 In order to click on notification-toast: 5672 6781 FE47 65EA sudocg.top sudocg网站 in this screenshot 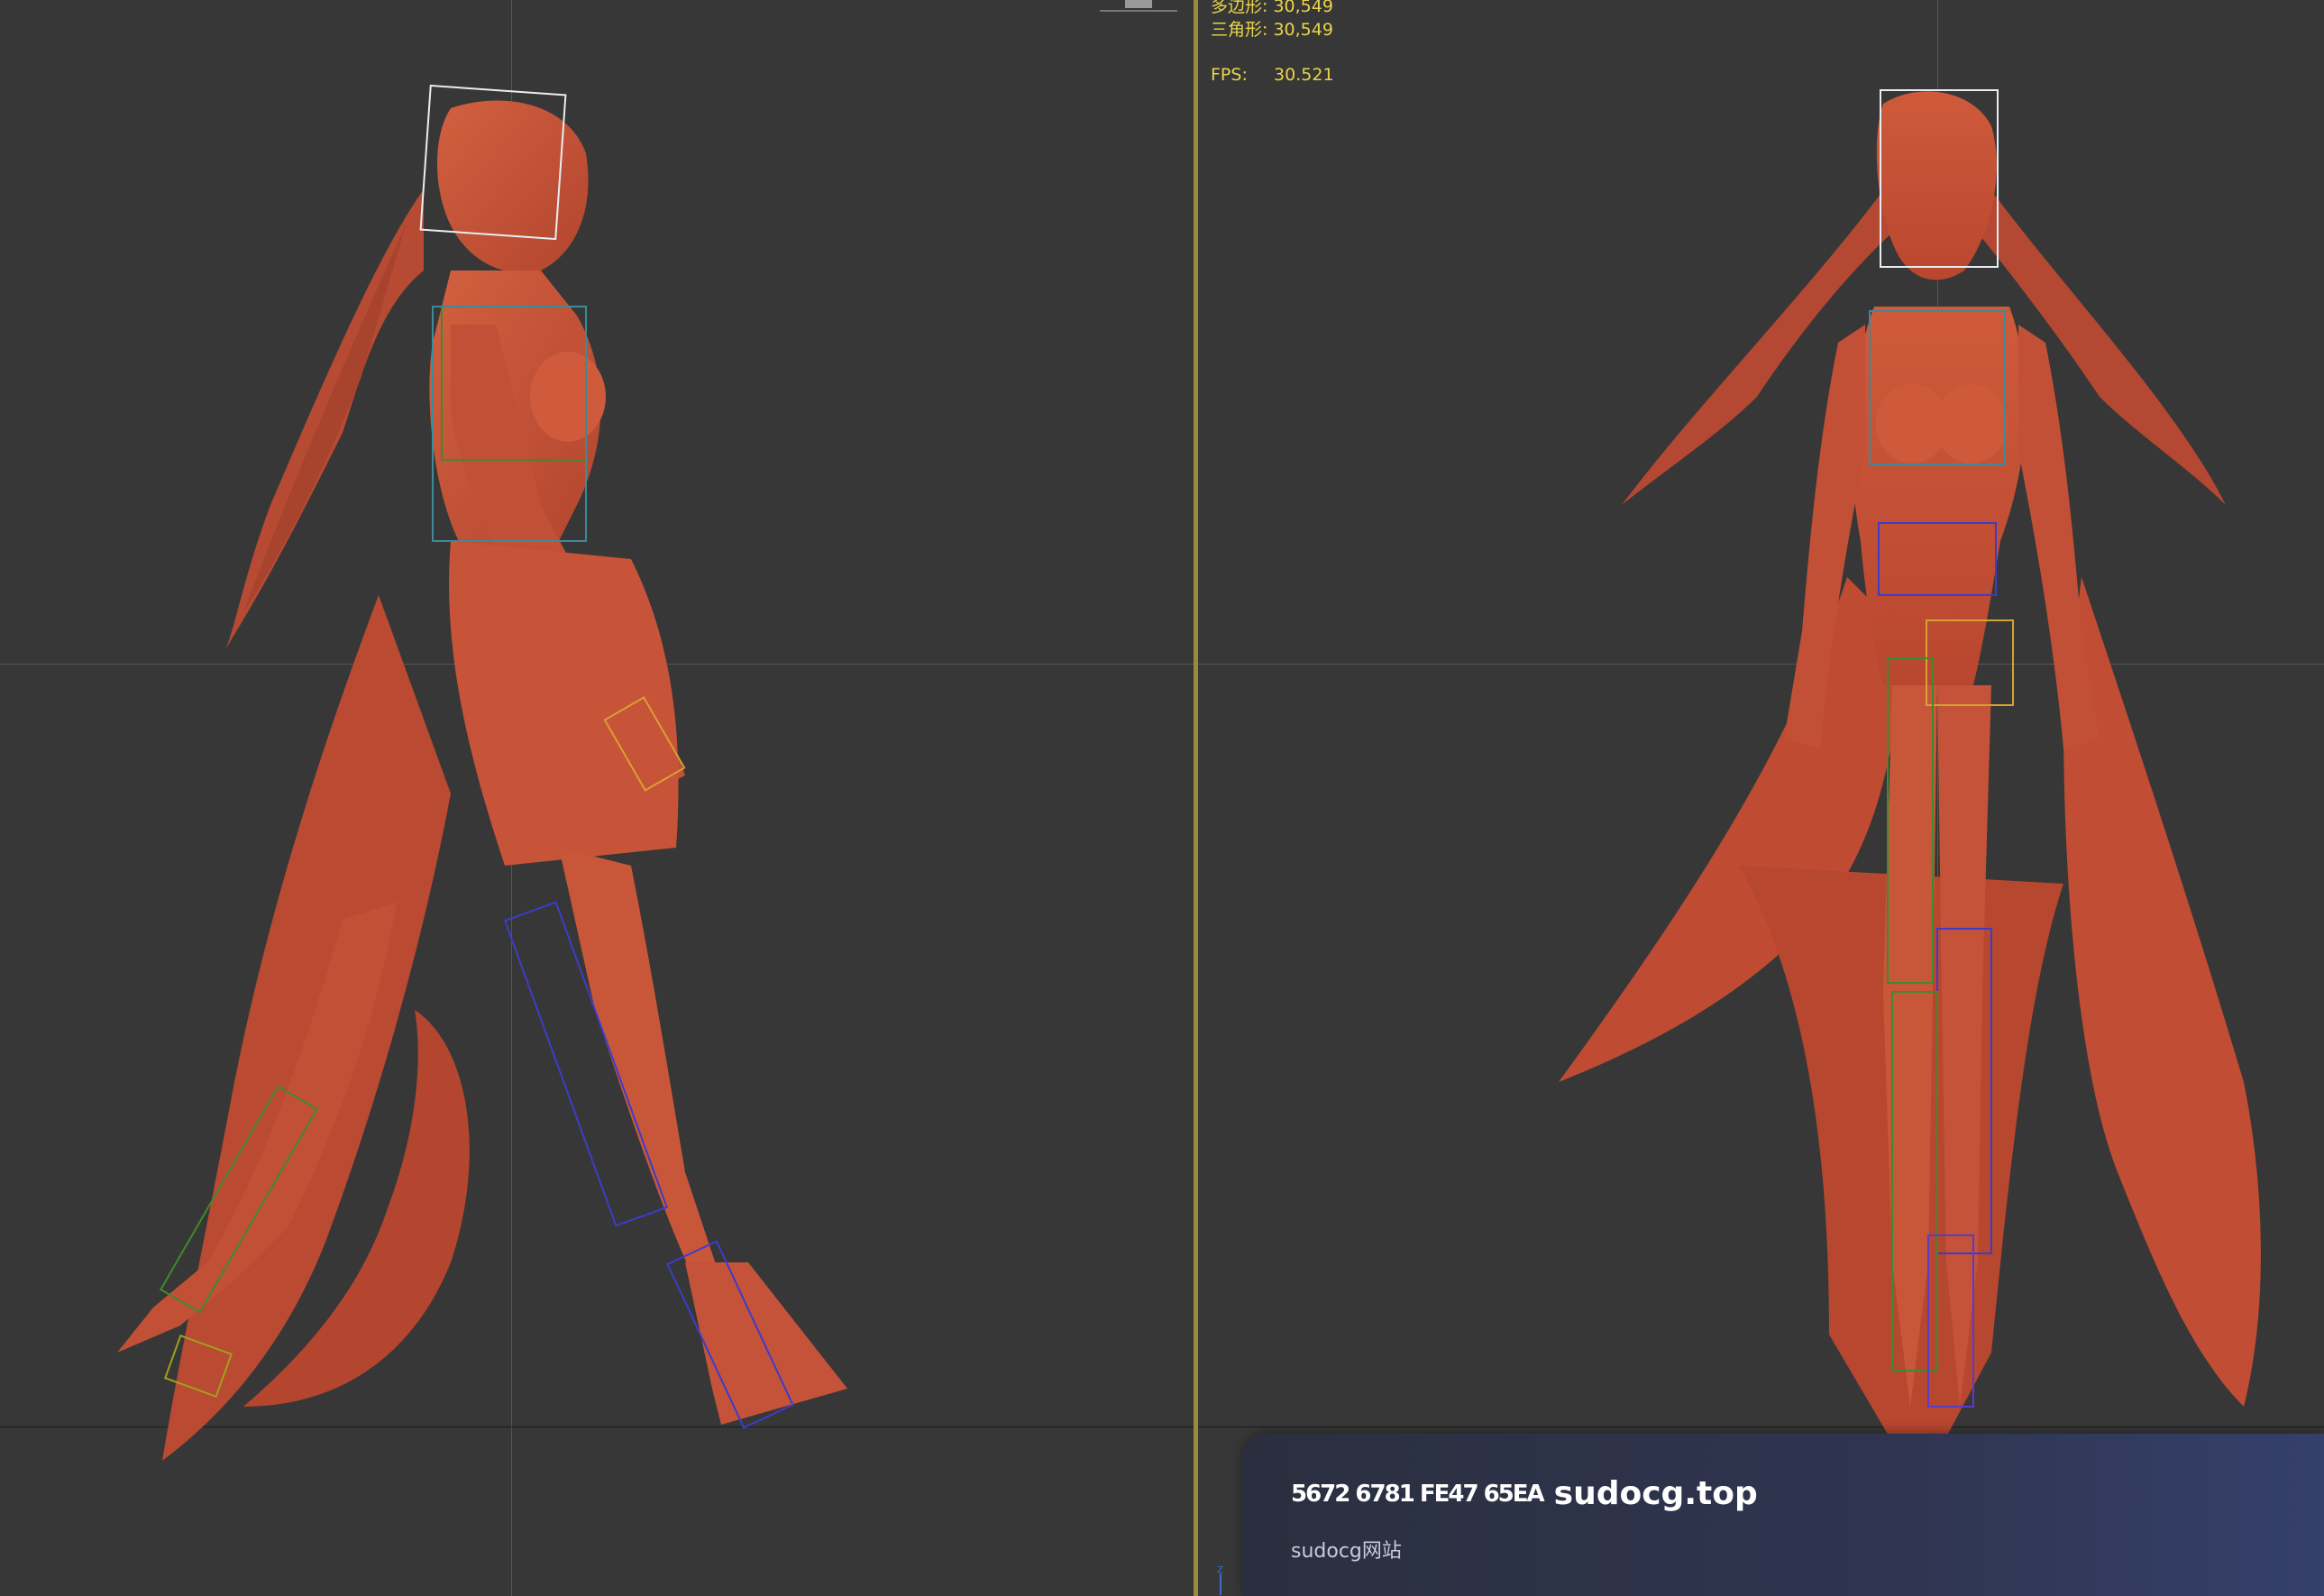, I will do `click(1783, 1515)`.